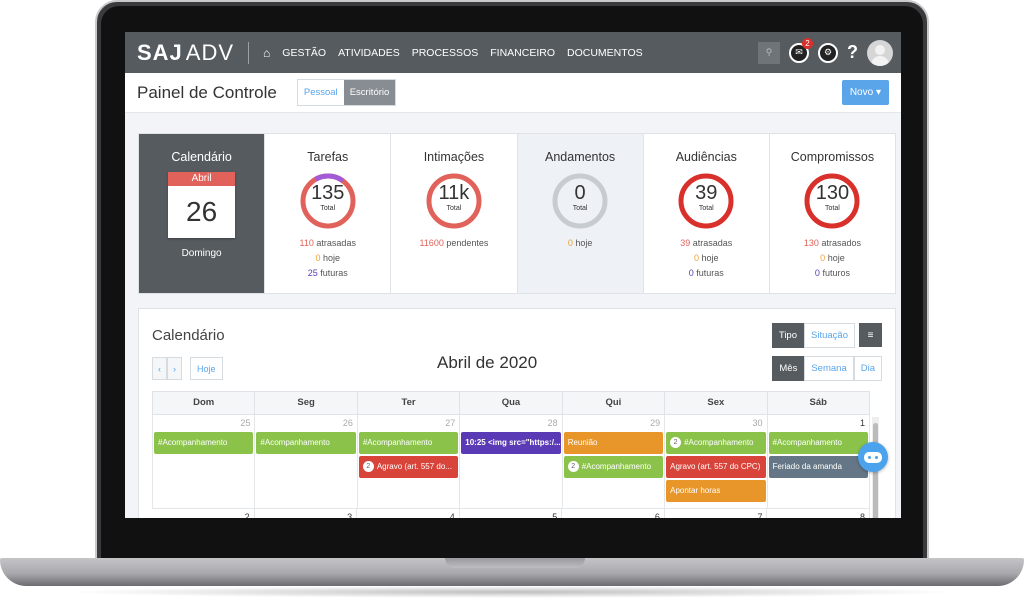 The height and width of the screenshot is (602, 1024). I want to click on day-cell: 6, so click(613, 513).